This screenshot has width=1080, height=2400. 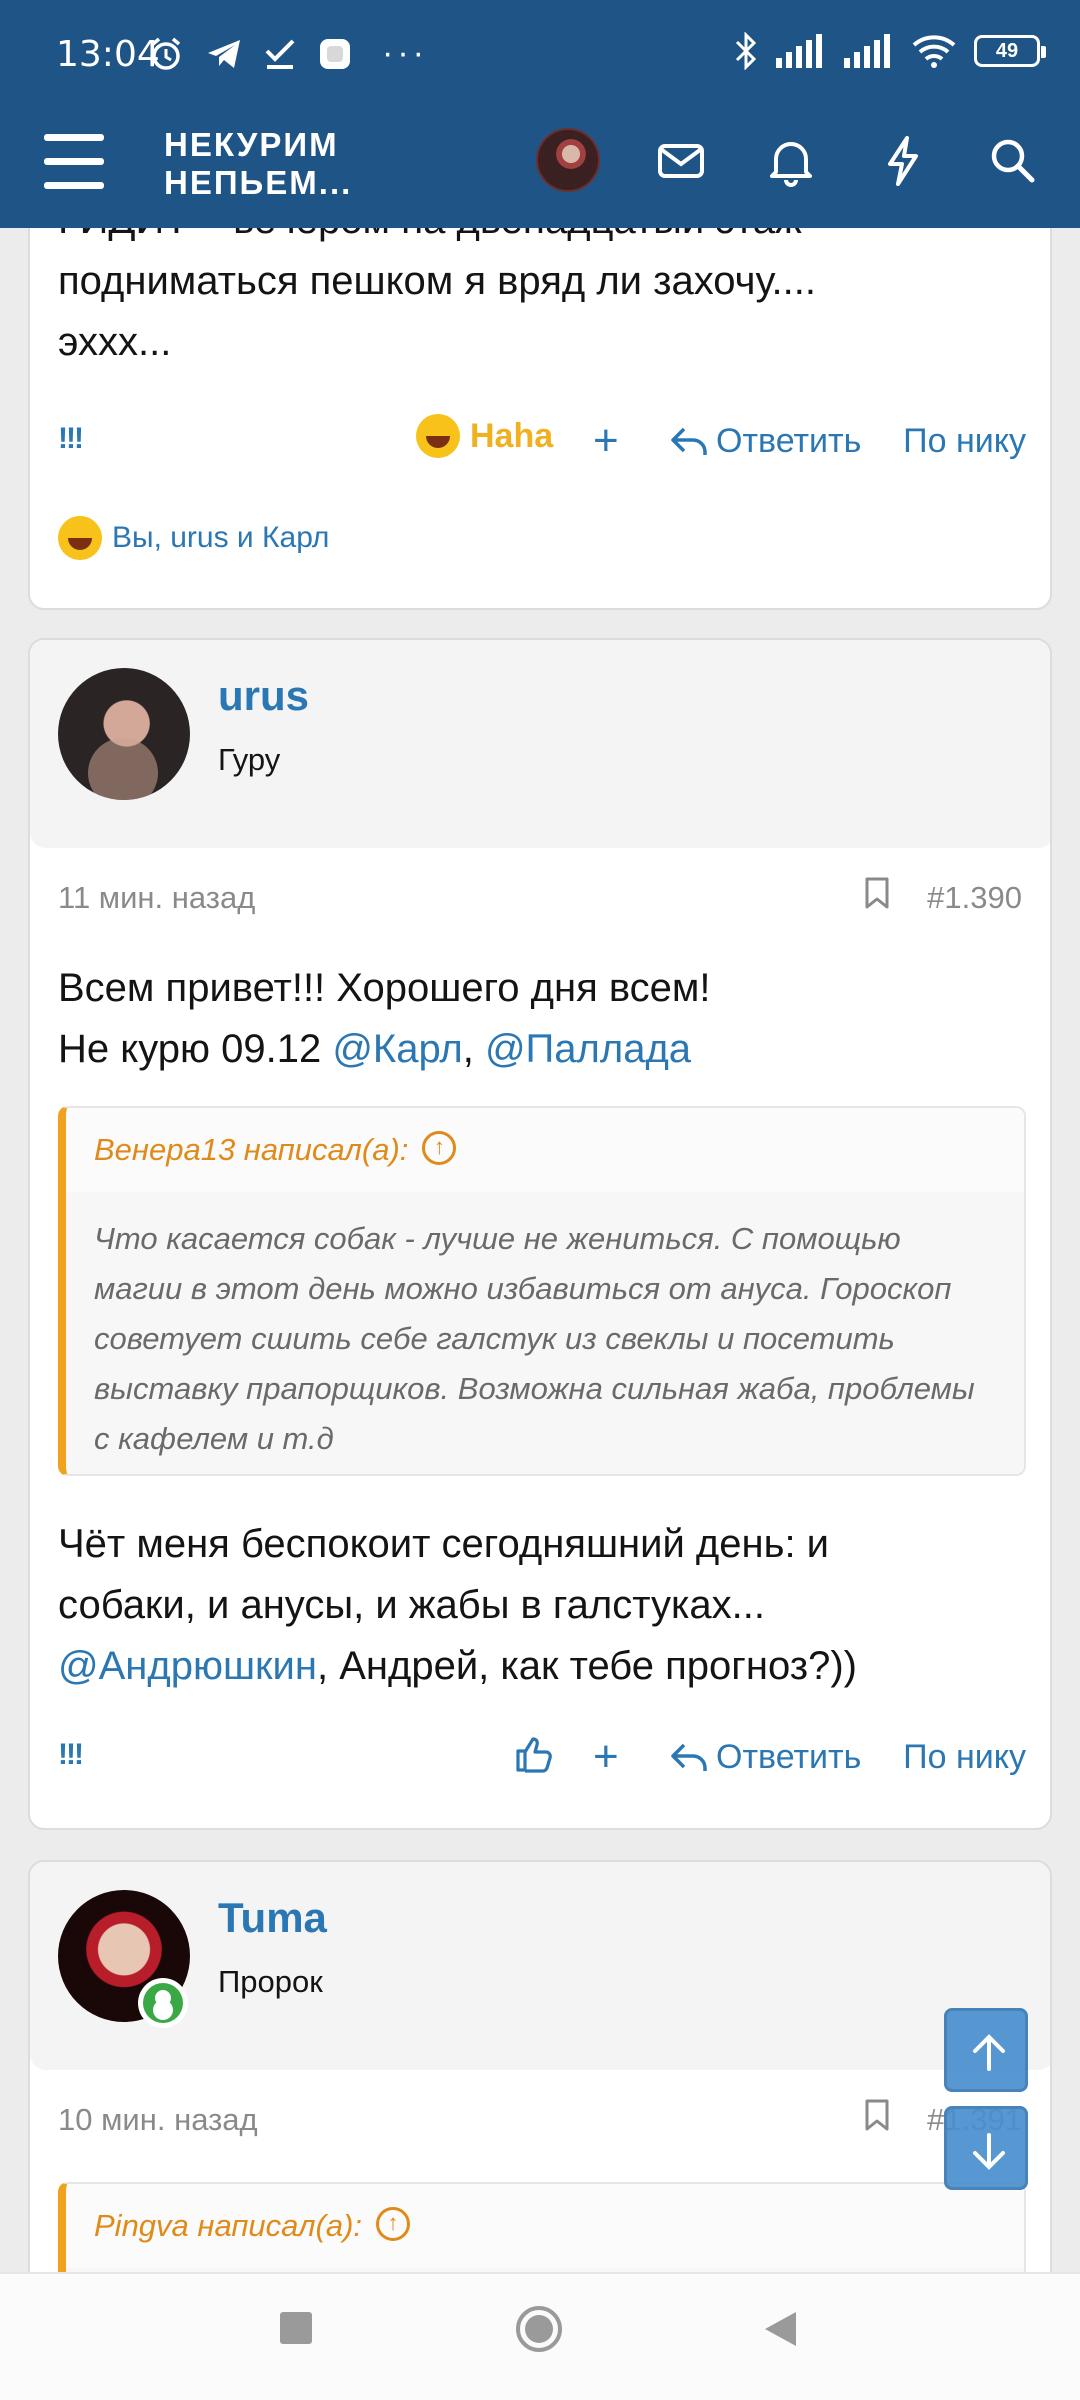 What do you see at coordinates (187, 1666) in the screenshot?
I see `mention-link: @Андрюшкин` at bounding box center [187, 1666].